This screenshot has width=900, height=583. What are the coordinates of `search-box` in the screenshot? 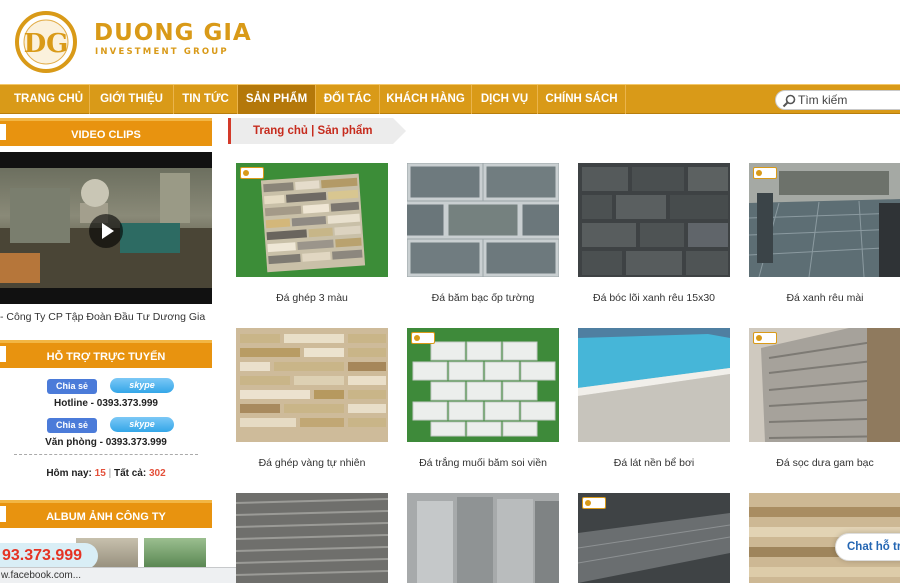 It's located at (837, 100).